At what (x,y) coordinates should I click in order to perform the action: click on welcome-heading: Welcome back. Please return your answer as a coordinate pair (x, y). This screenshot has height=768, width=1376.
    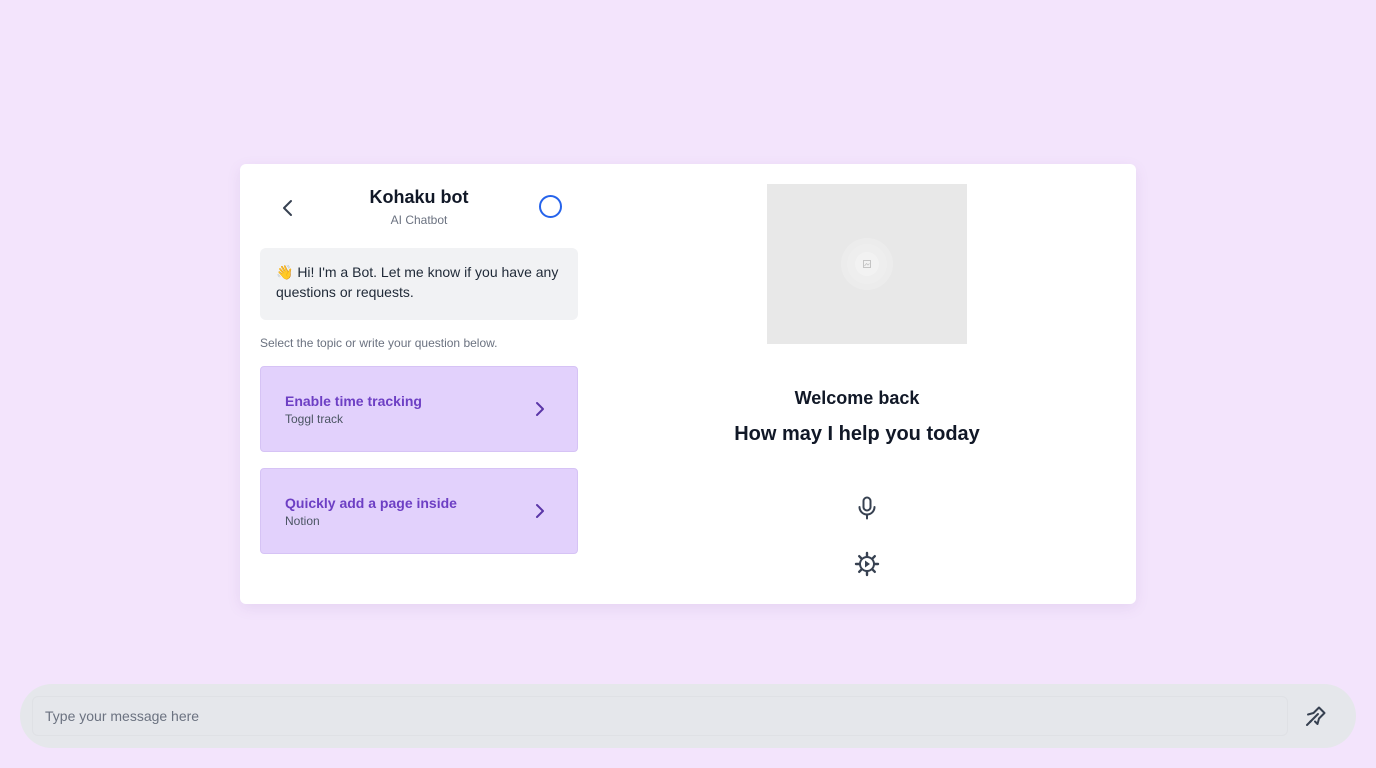
    Looking at the image, I should click on (857, 398).